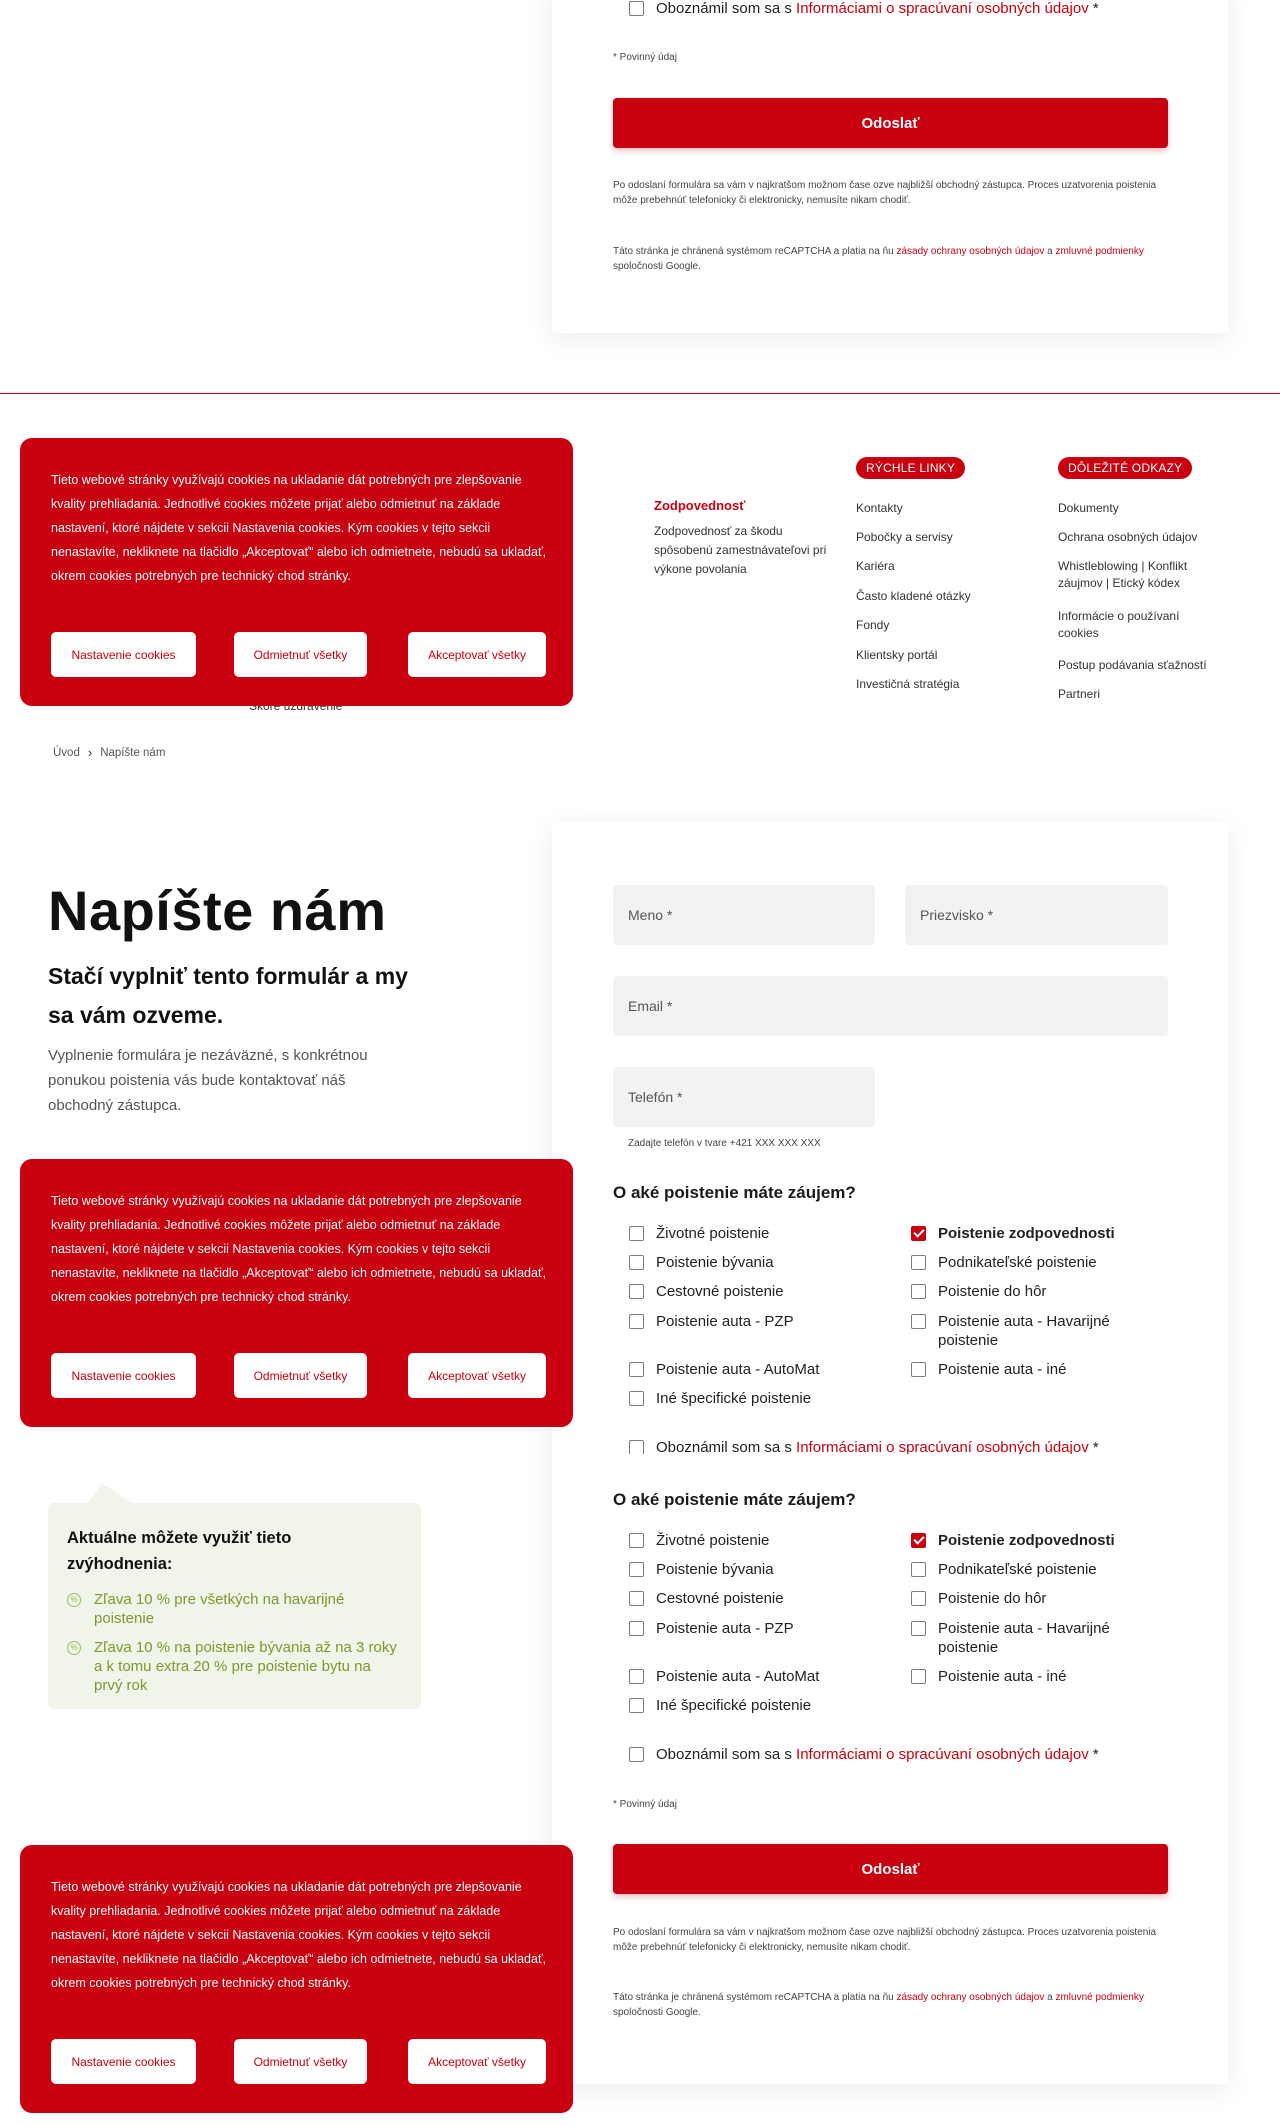  I want to click on quick-link-item: Investičná stratégia, so click(907, 684).